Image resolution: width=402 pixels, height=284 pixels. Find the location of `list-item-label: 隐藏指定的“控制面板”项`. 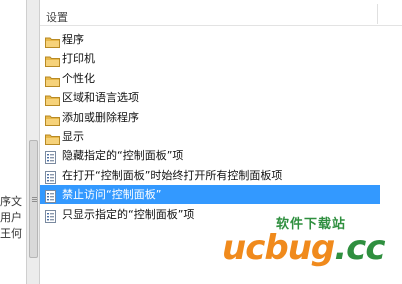

list-item-label: 隐藏指定的“控制面板”项 is located at coordinates (123, 156).